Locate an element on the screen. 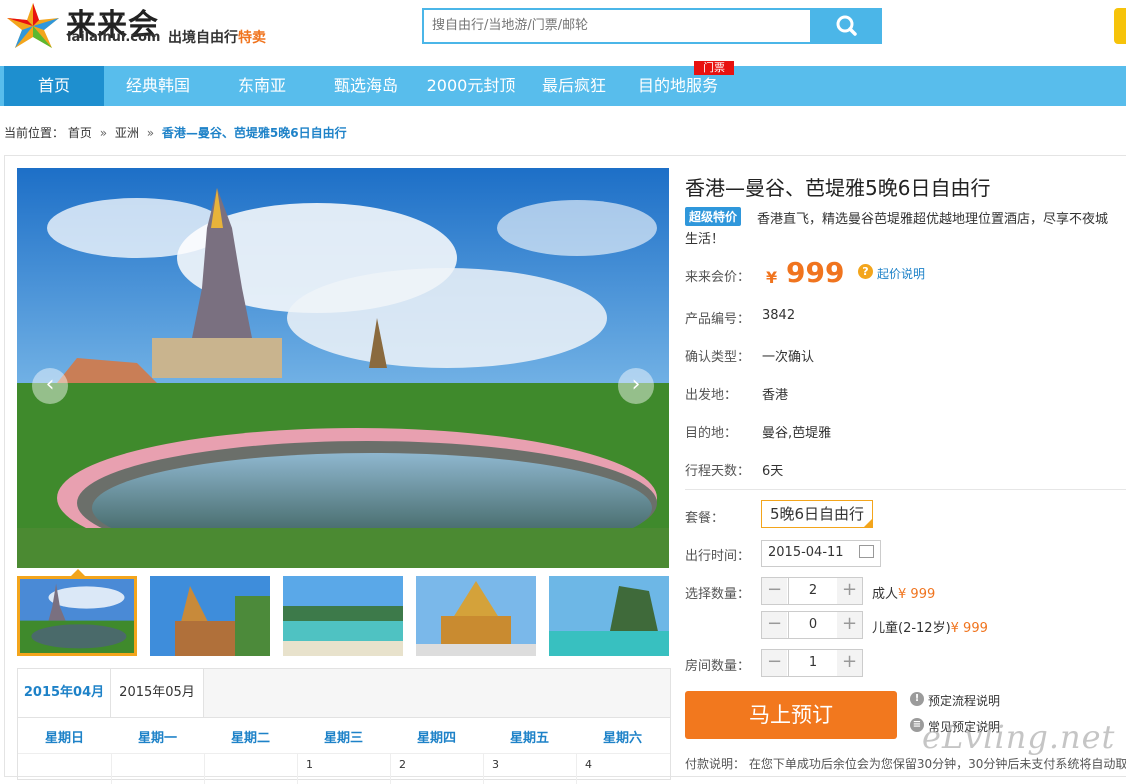 This screenshot has height=784, width=1126. child-plus-button: + is located at coordinates (849, 625).